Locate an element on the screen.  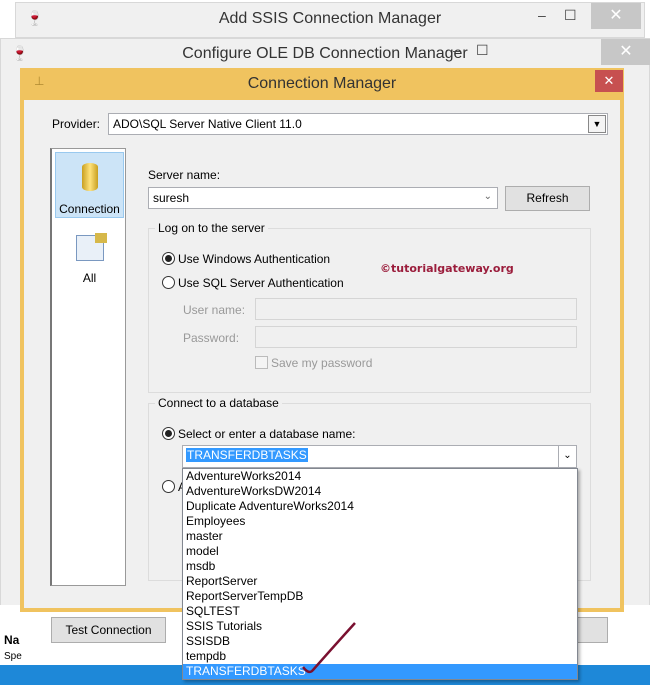
add-ssis-window: 🍷 Add SSIS Connection Manager – ☐ ✕ is located at coordinates (330, 20).